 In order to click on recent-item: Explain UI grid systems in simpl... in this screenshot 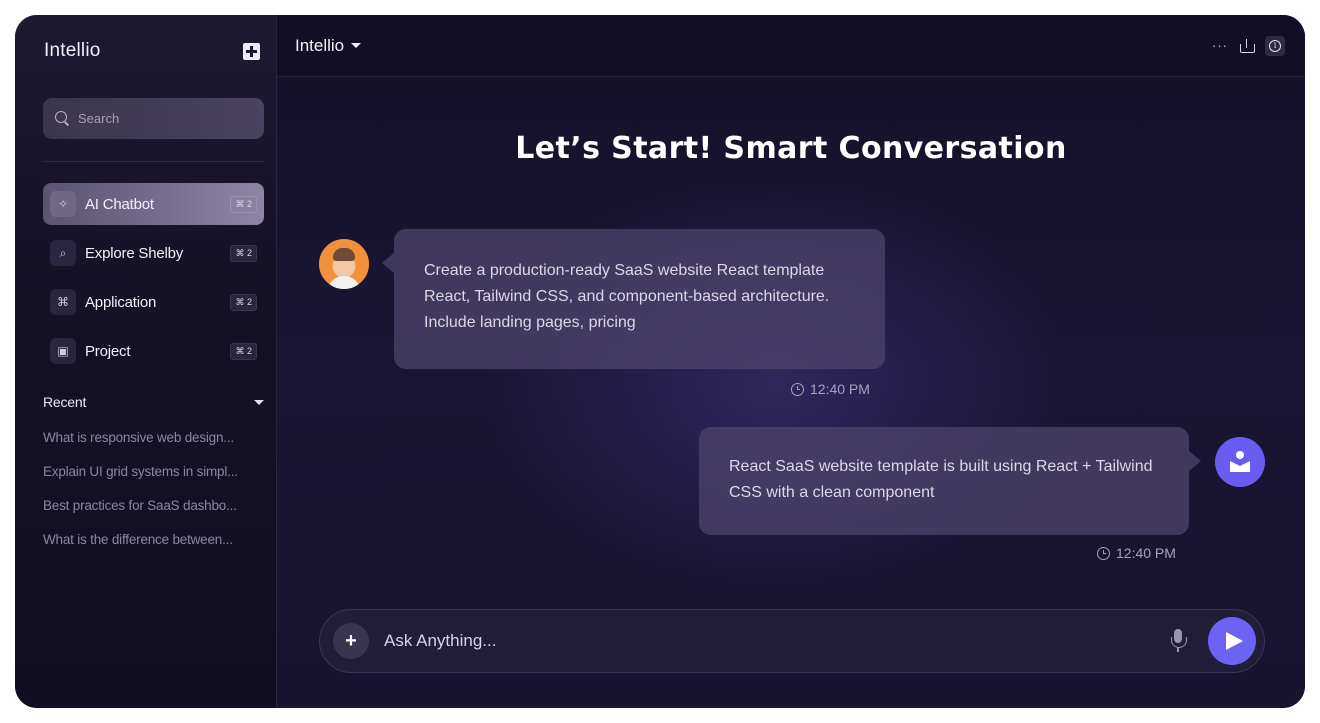, I will do `click(153, 481)`.